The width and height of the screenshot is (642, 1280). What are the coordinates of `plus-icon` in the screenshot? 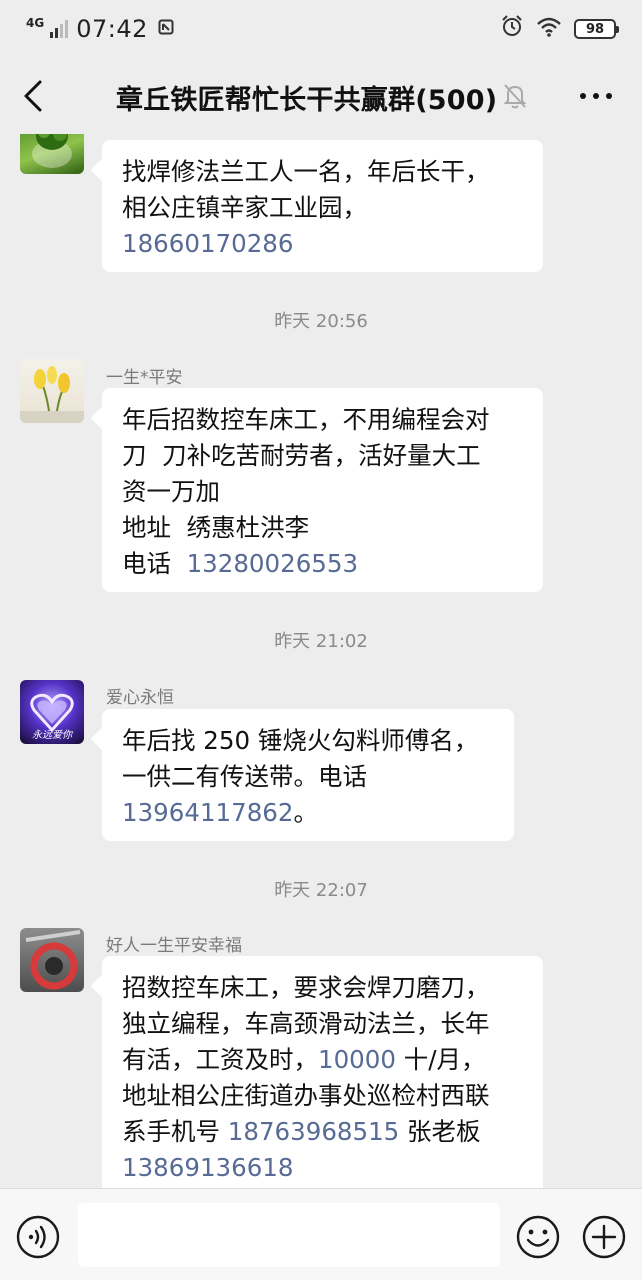 It's located at (604, 1237).